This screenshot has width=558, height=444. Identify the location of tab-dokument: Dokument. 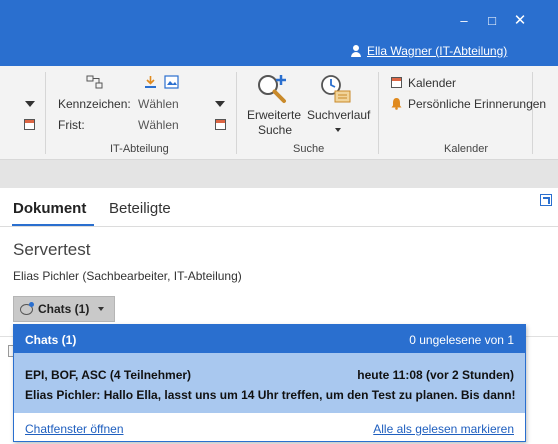
(49, 208).